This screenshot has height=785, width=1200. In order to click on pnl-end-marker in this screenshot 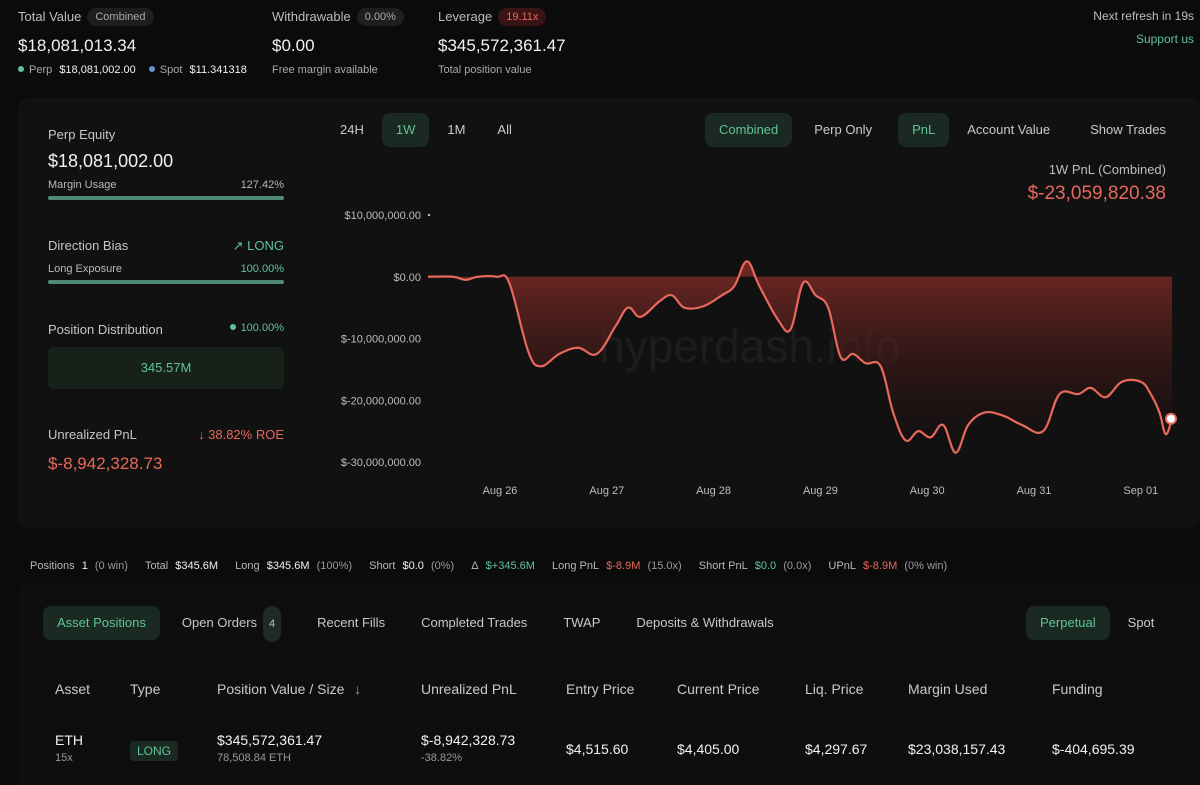, I will do `click(1171, 418)`.